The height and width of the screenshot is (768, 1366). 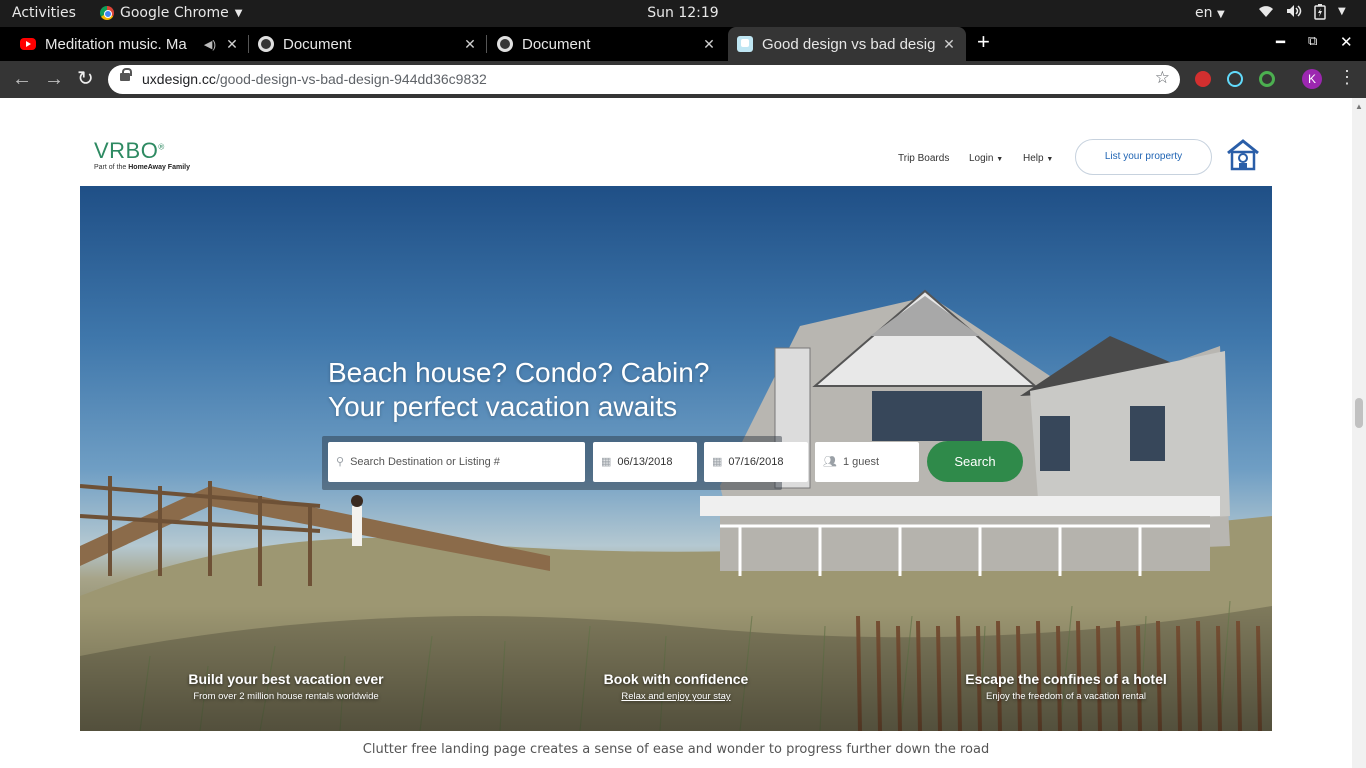 I want to click on checkin-date-value: 06/13/2018, so click(x=645, y=462).